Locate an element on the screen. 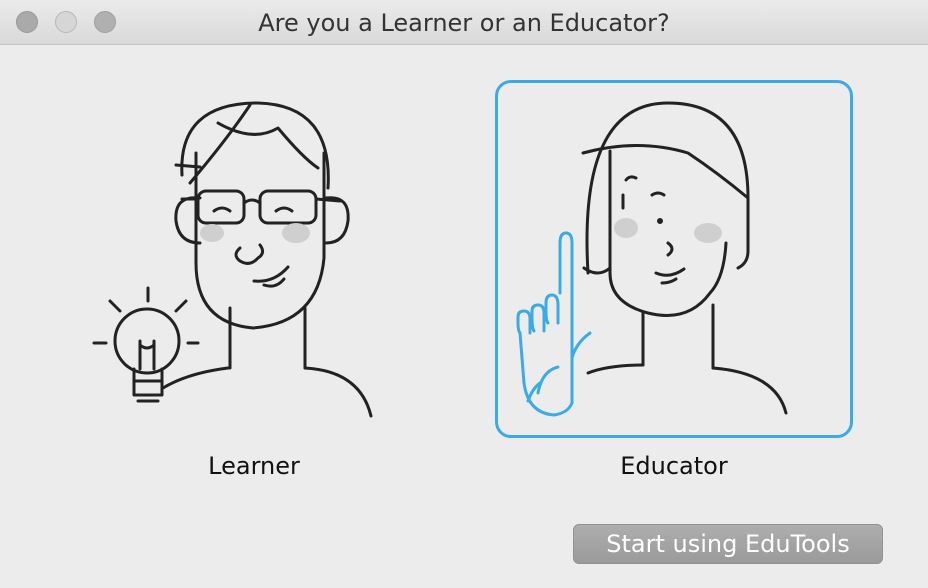 The height and width of the screenshot is (588, 928). start-using-edutools-button: Start using EduTools is located at coordinates (728, 544).